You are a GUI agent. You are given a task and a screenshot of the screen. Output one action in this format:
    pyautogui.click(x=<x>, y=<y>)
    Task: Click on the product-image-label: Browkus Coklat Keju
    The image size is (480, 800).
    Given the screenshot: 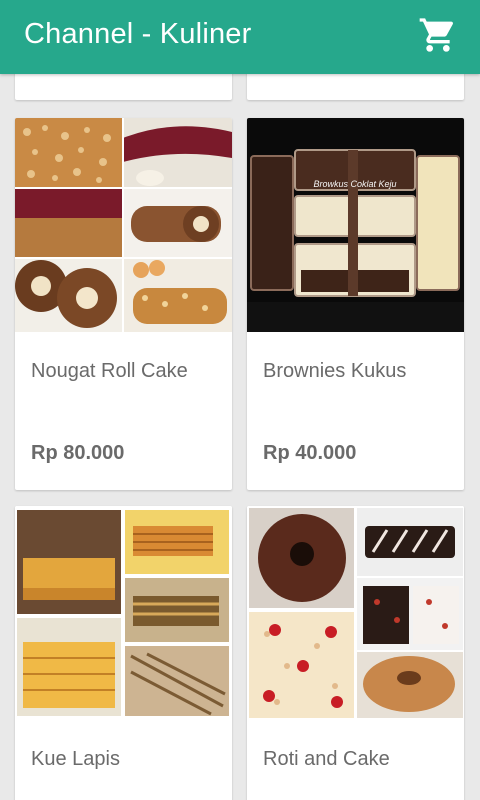 What is the action you would take?
    pyautogui.click(x=354, y=184)
    